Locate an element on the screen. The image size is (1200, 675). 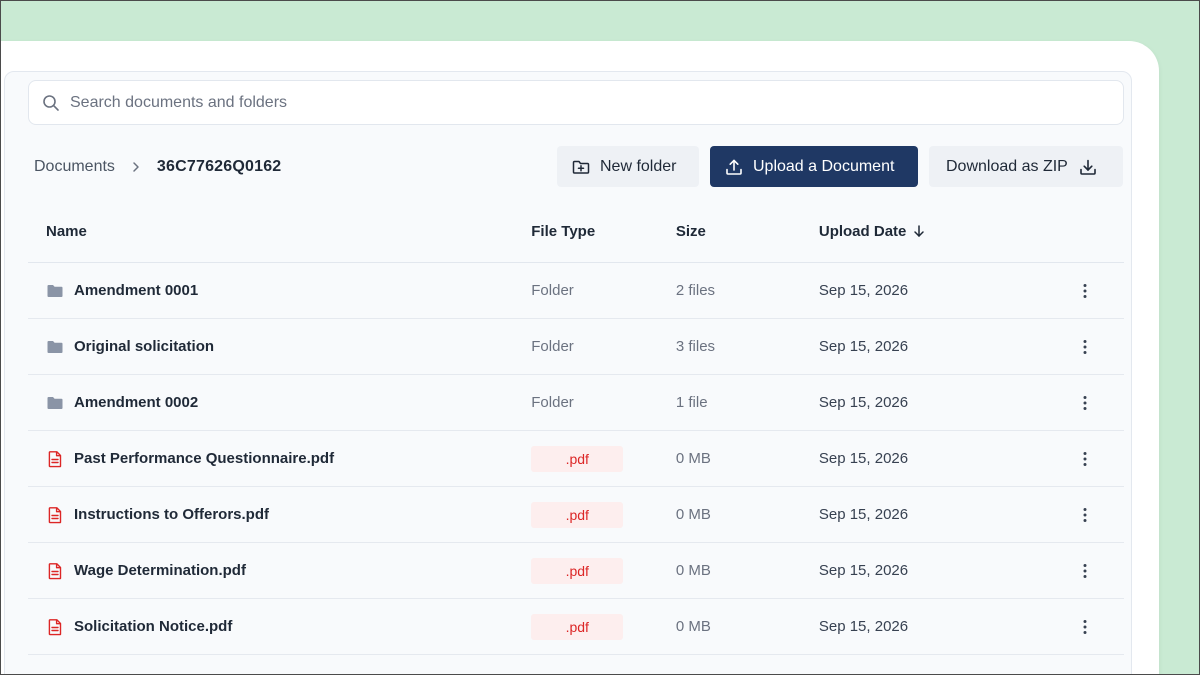
cell-size: 3 files is located at coordinates (747, 346).